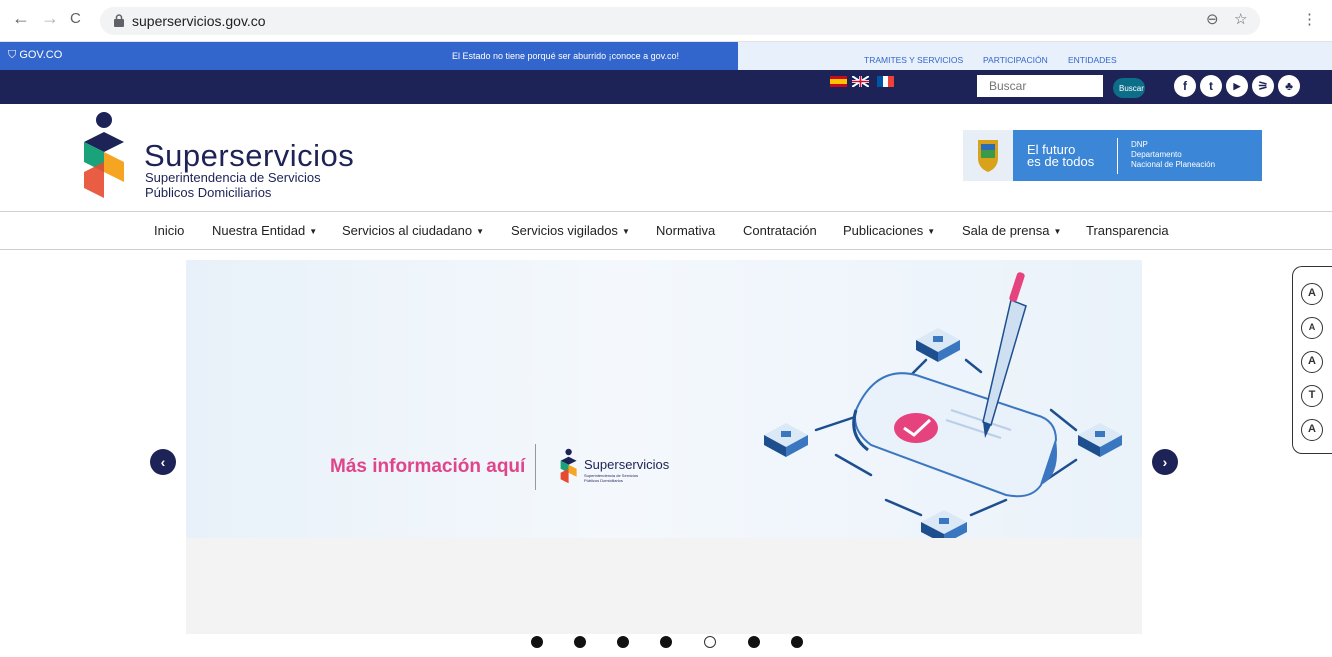 This screenshot has height=657, width=1332. Describe the element at coordinates (1185, 86) in the screenshot. I see `facebook-icon: f` at that location.